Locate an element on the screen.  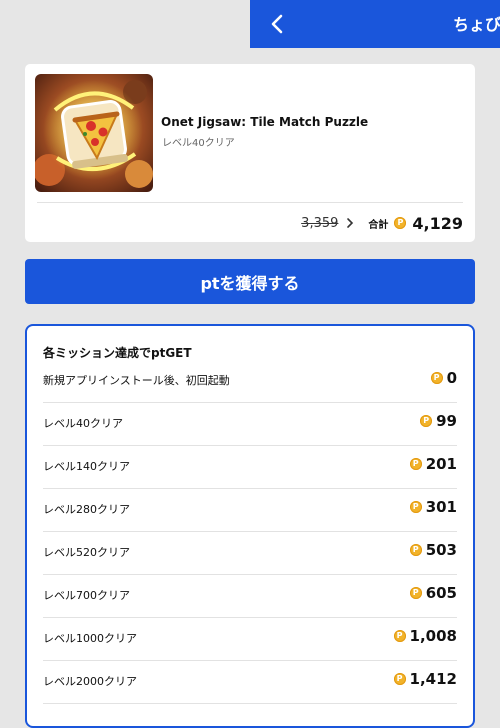
total-label: 合計 is located at coordinates (378, 225).